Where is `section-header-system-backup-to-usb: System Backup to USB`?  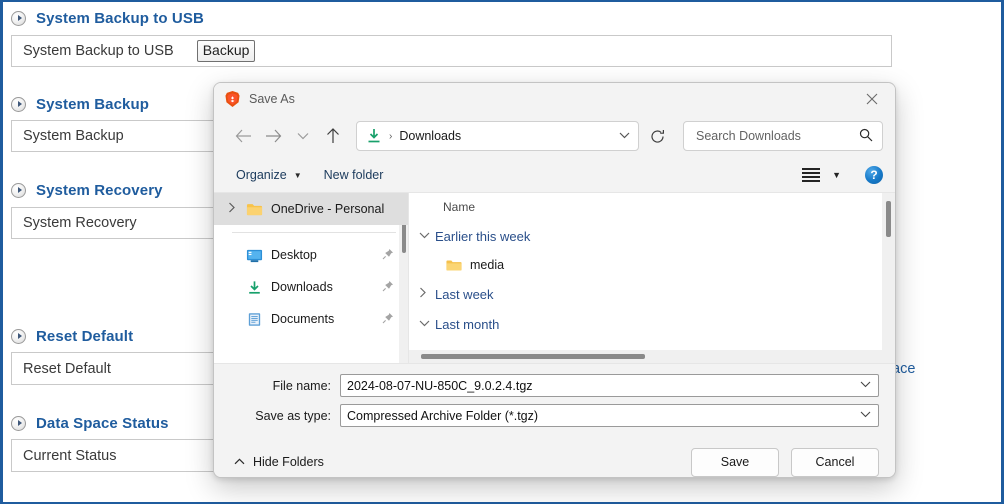 section-header-system-backup-to-usb: System Backup to USB is located at coordinates (107, 18).